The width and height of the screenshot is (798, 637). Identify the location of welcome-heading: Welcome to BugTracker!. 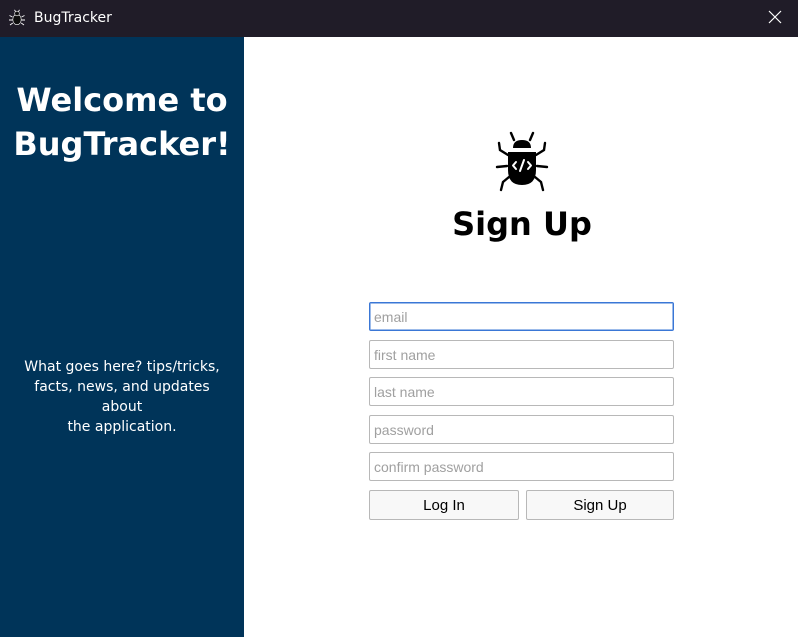
(122, 122).